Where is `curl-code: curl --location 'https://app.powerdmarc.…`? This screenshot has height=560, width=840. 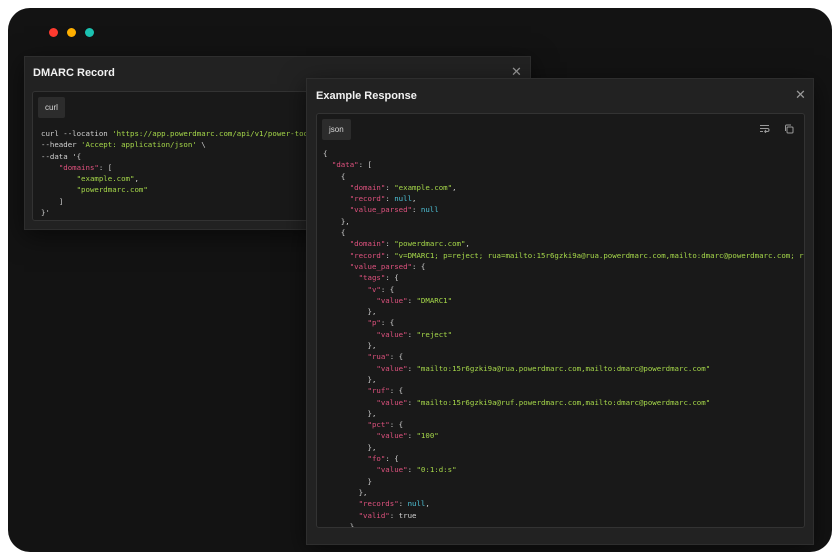
curl-code: curl --location 'https://app.powerdmarc.… is located at coordinates (174, 173).